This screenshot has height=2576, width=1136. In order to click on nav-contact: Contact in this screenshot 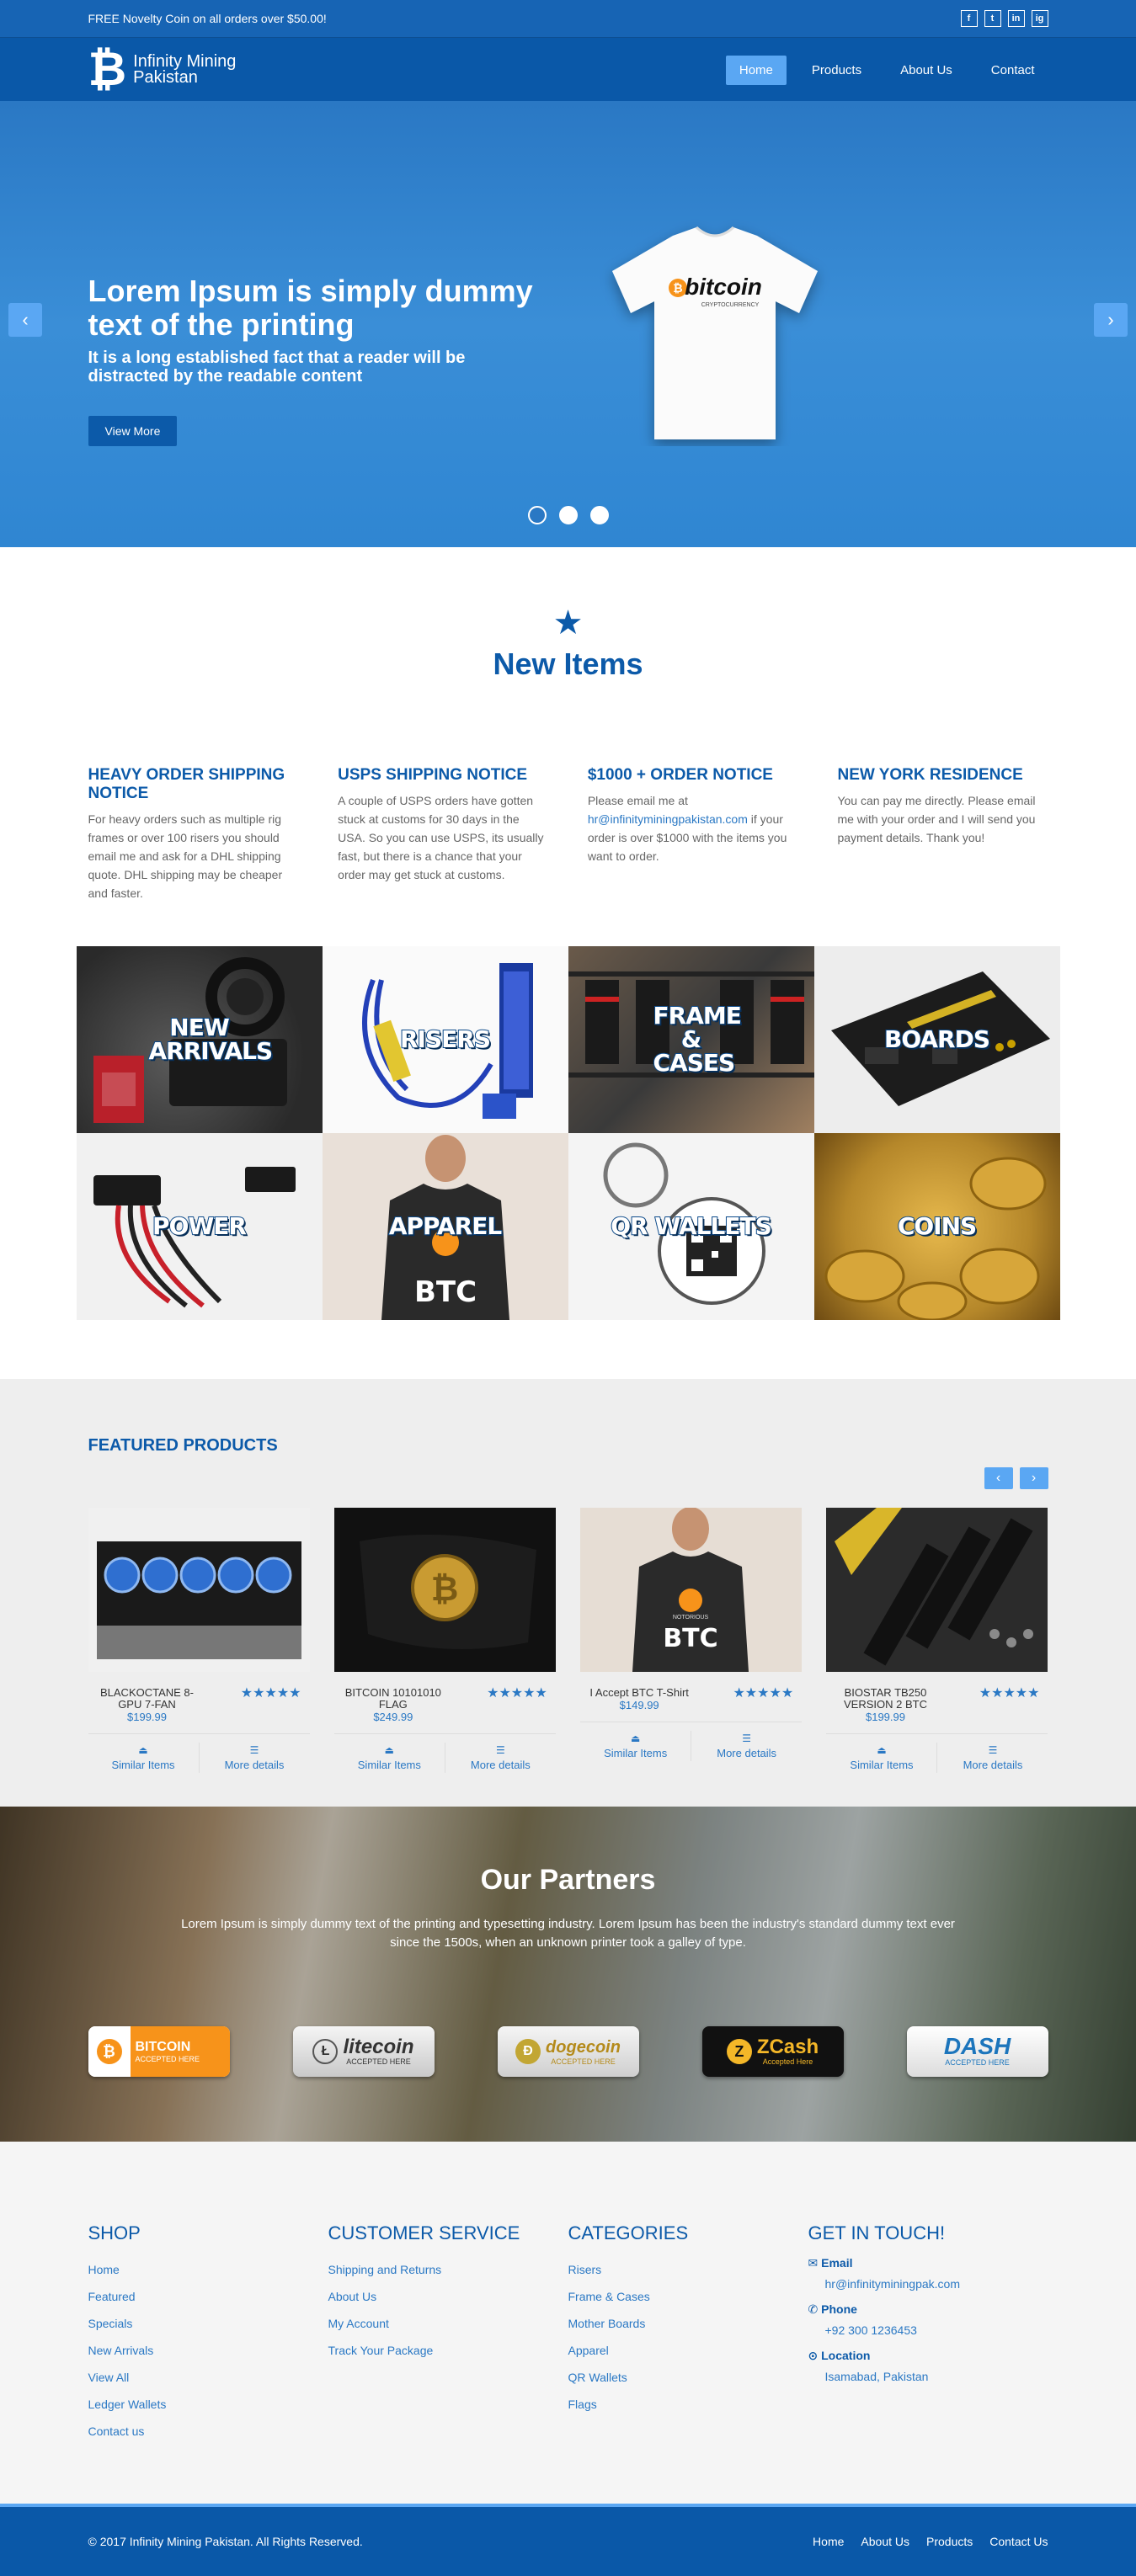, I will do `click(1013, 71)`.